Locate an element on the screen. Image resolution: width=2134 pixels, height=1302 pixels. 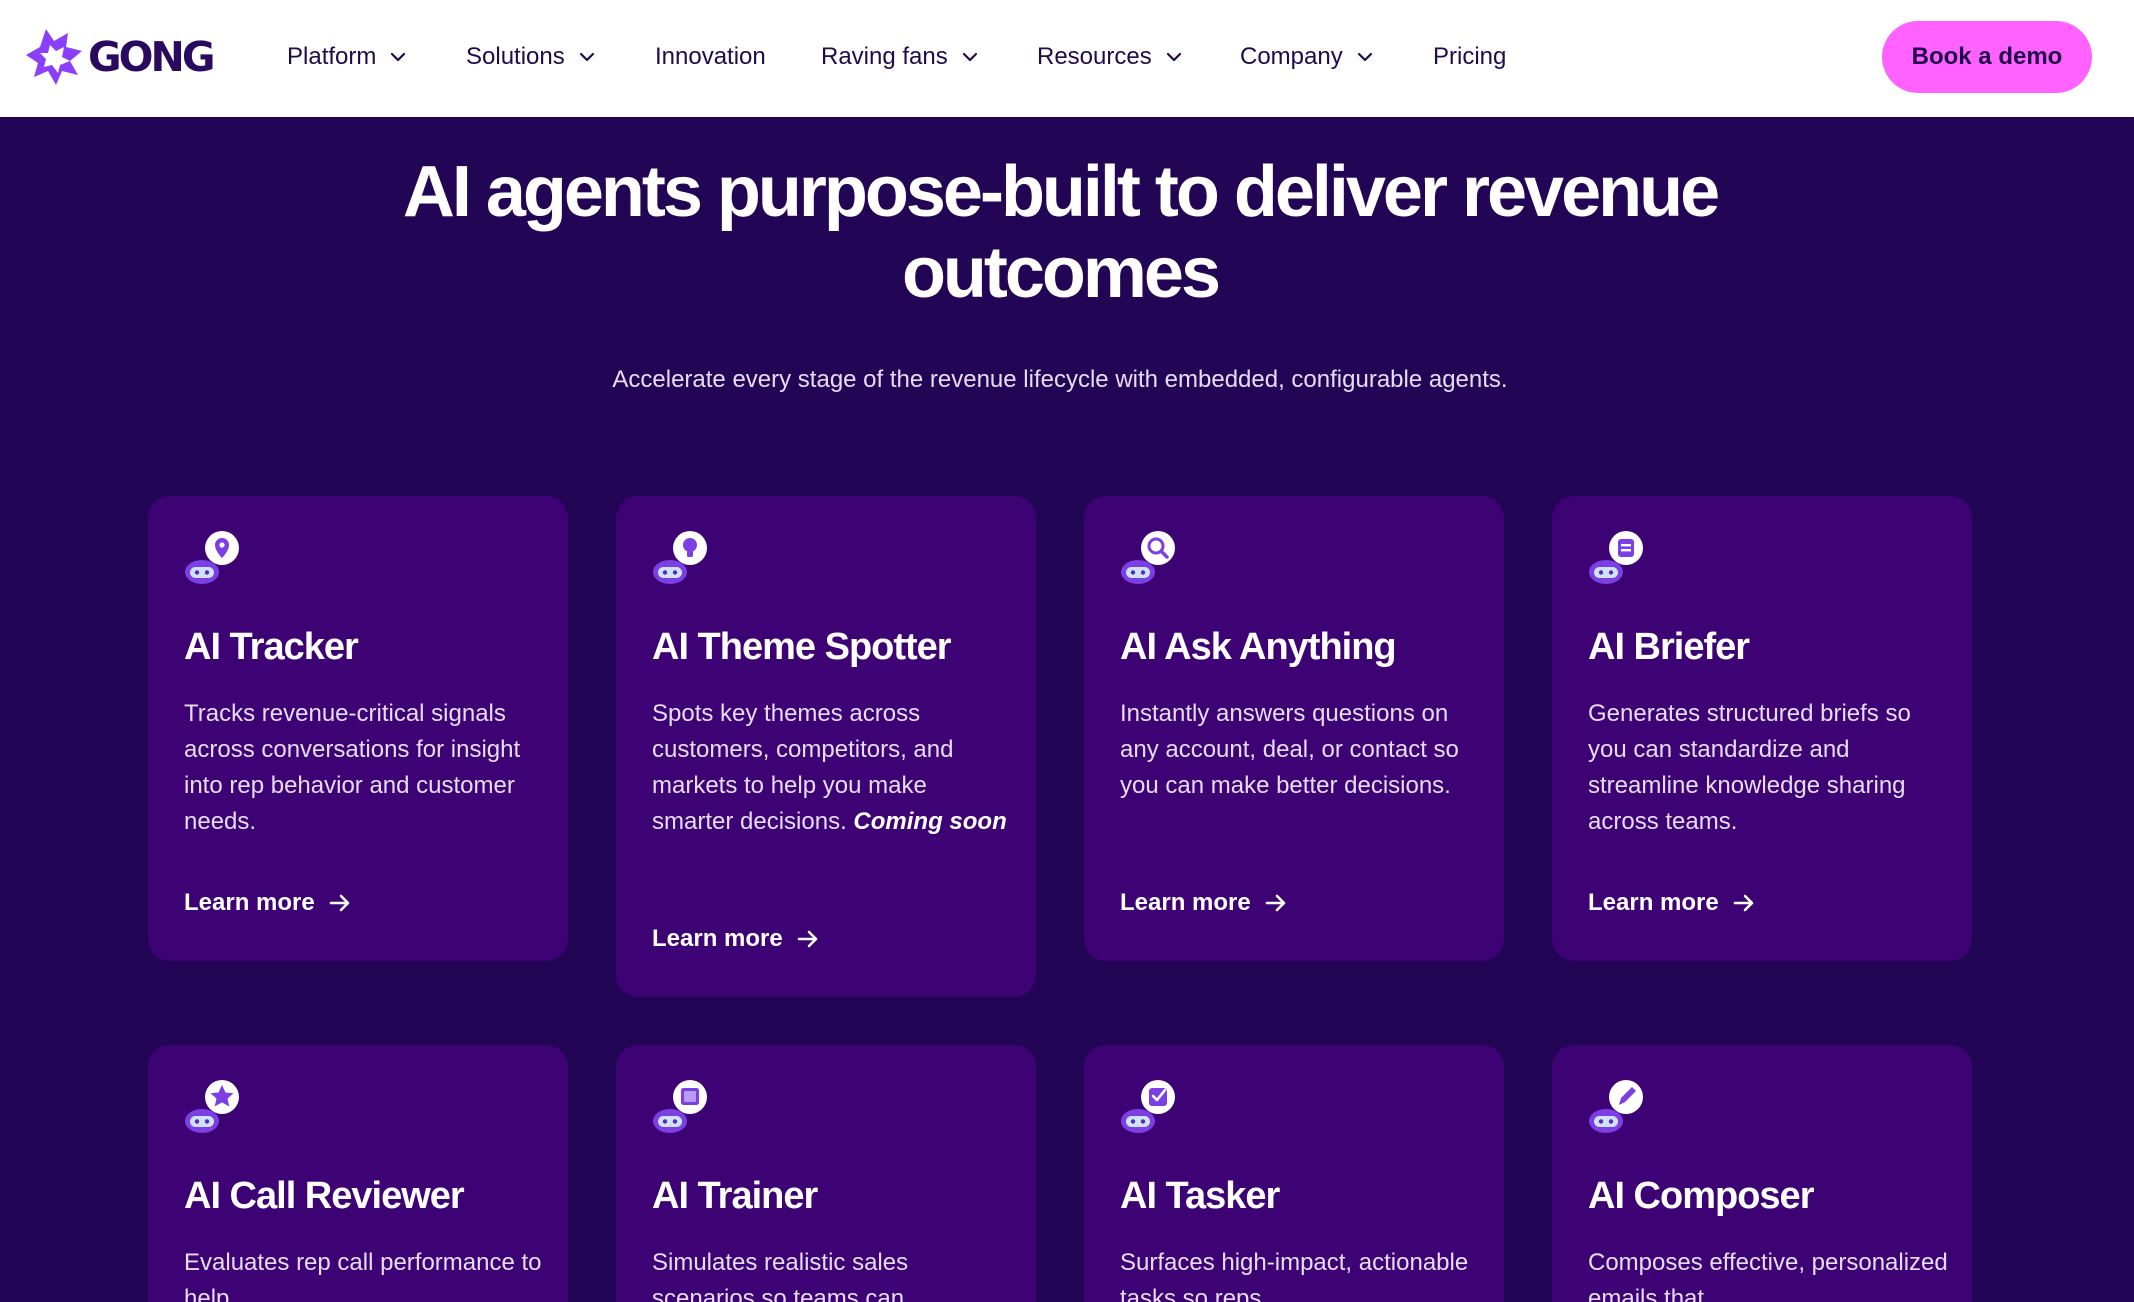
gong-starburst-icon is located at coordinates (54, 57).